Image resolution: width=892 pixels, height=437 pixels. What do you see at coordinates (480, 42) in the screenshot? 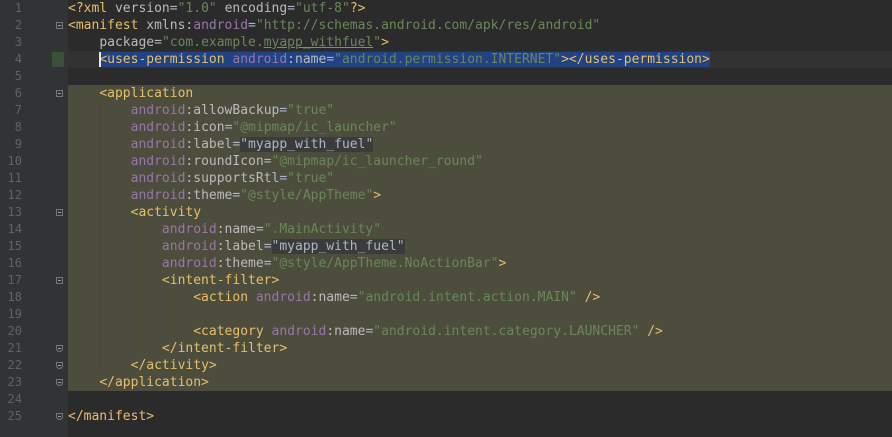
I see `code-line: package="com.example.myapp_withfuel">` at bounding box center [480, 42].